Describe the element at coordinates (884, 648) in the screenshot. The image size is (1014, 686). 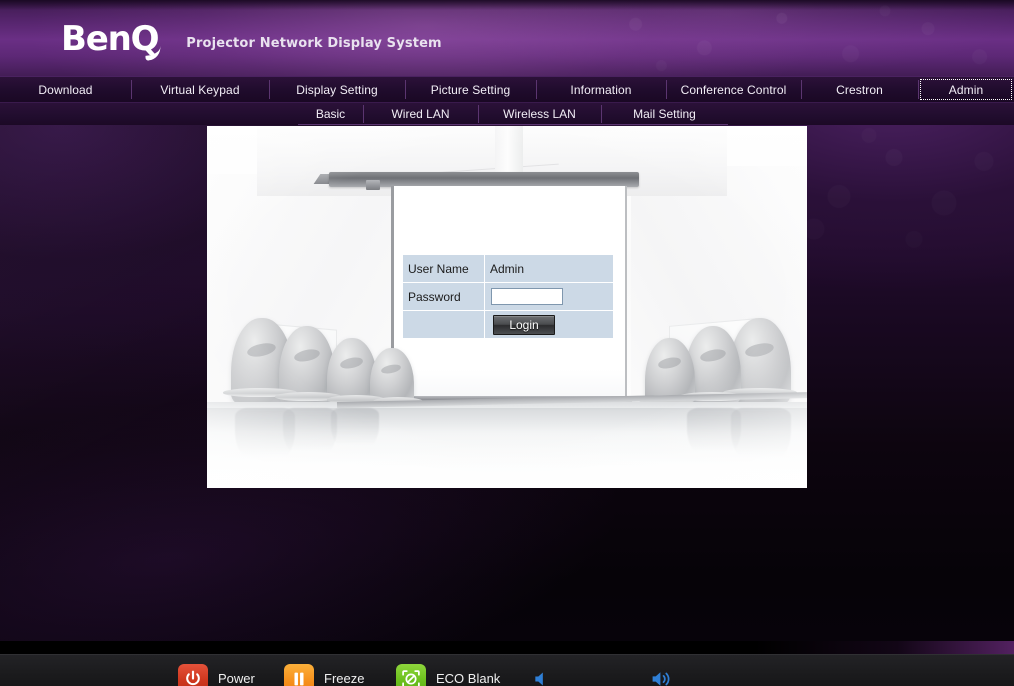
I see `footer-glow` at that location.